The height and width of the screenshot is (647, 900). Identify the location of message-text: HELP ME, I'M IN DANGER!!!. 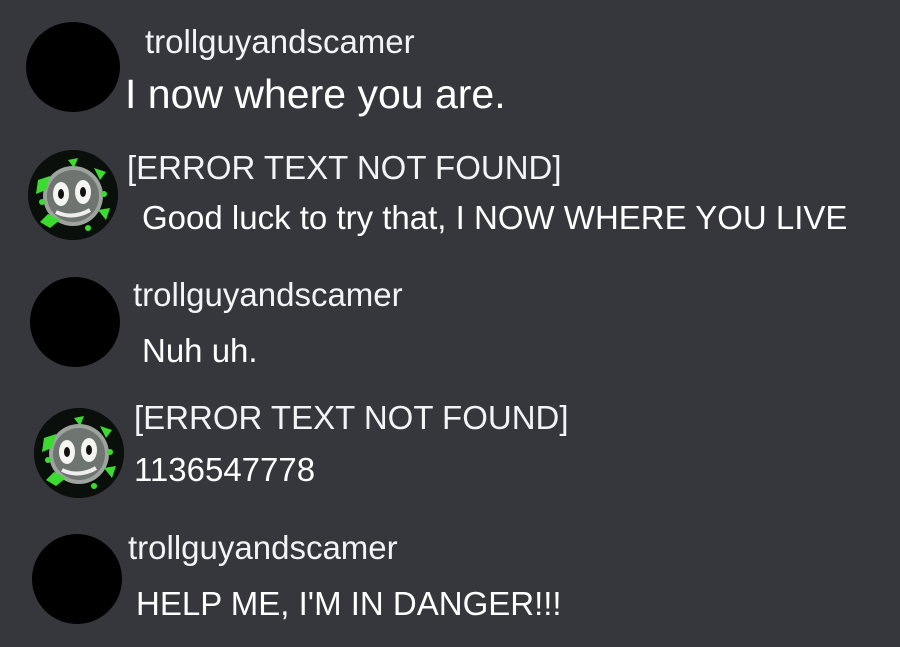
(349, 603).